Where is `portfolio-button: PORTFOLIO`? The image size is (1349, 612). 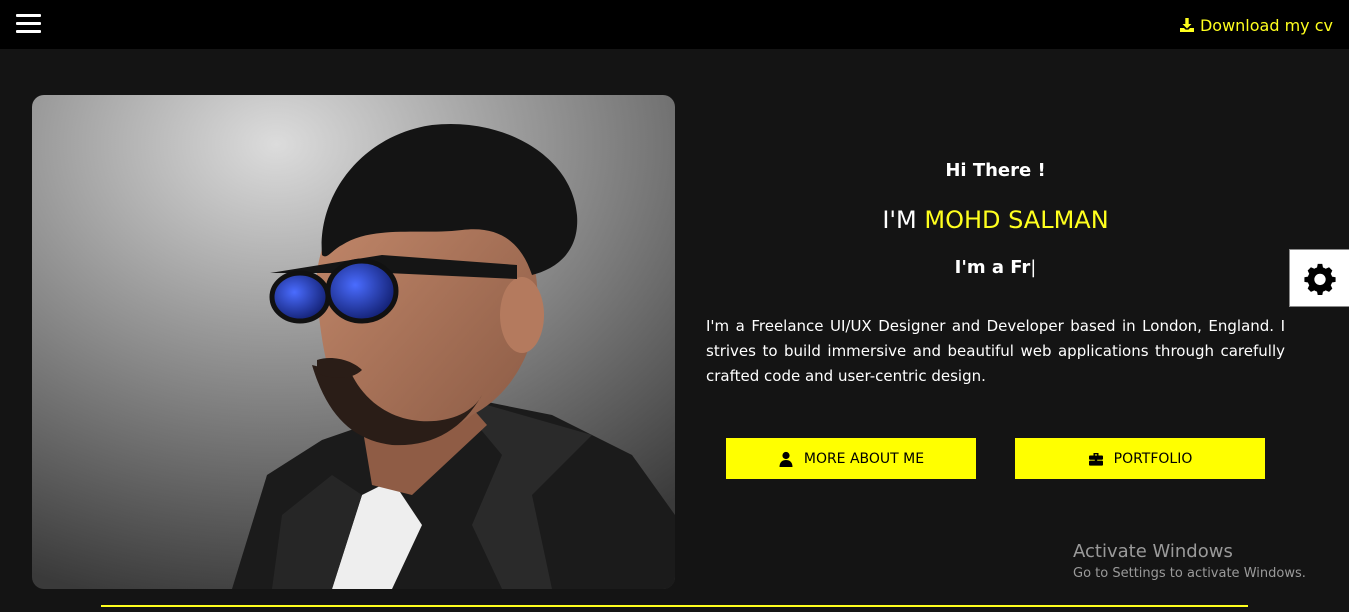 portfolio-button: PORTFOLIO is located at coordinates (1140, 458).